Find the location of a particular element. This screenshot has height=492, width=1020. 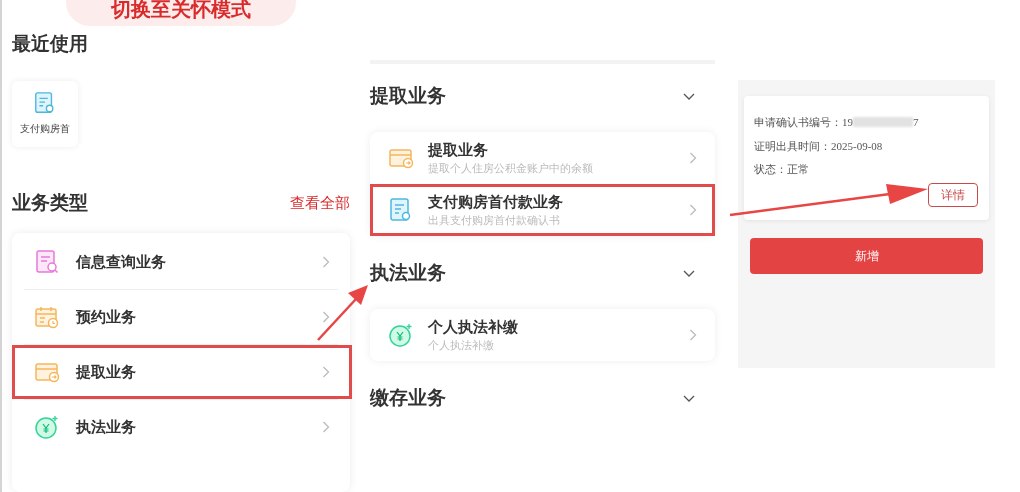

field-value: 7 is located at coordinates (916, 122).